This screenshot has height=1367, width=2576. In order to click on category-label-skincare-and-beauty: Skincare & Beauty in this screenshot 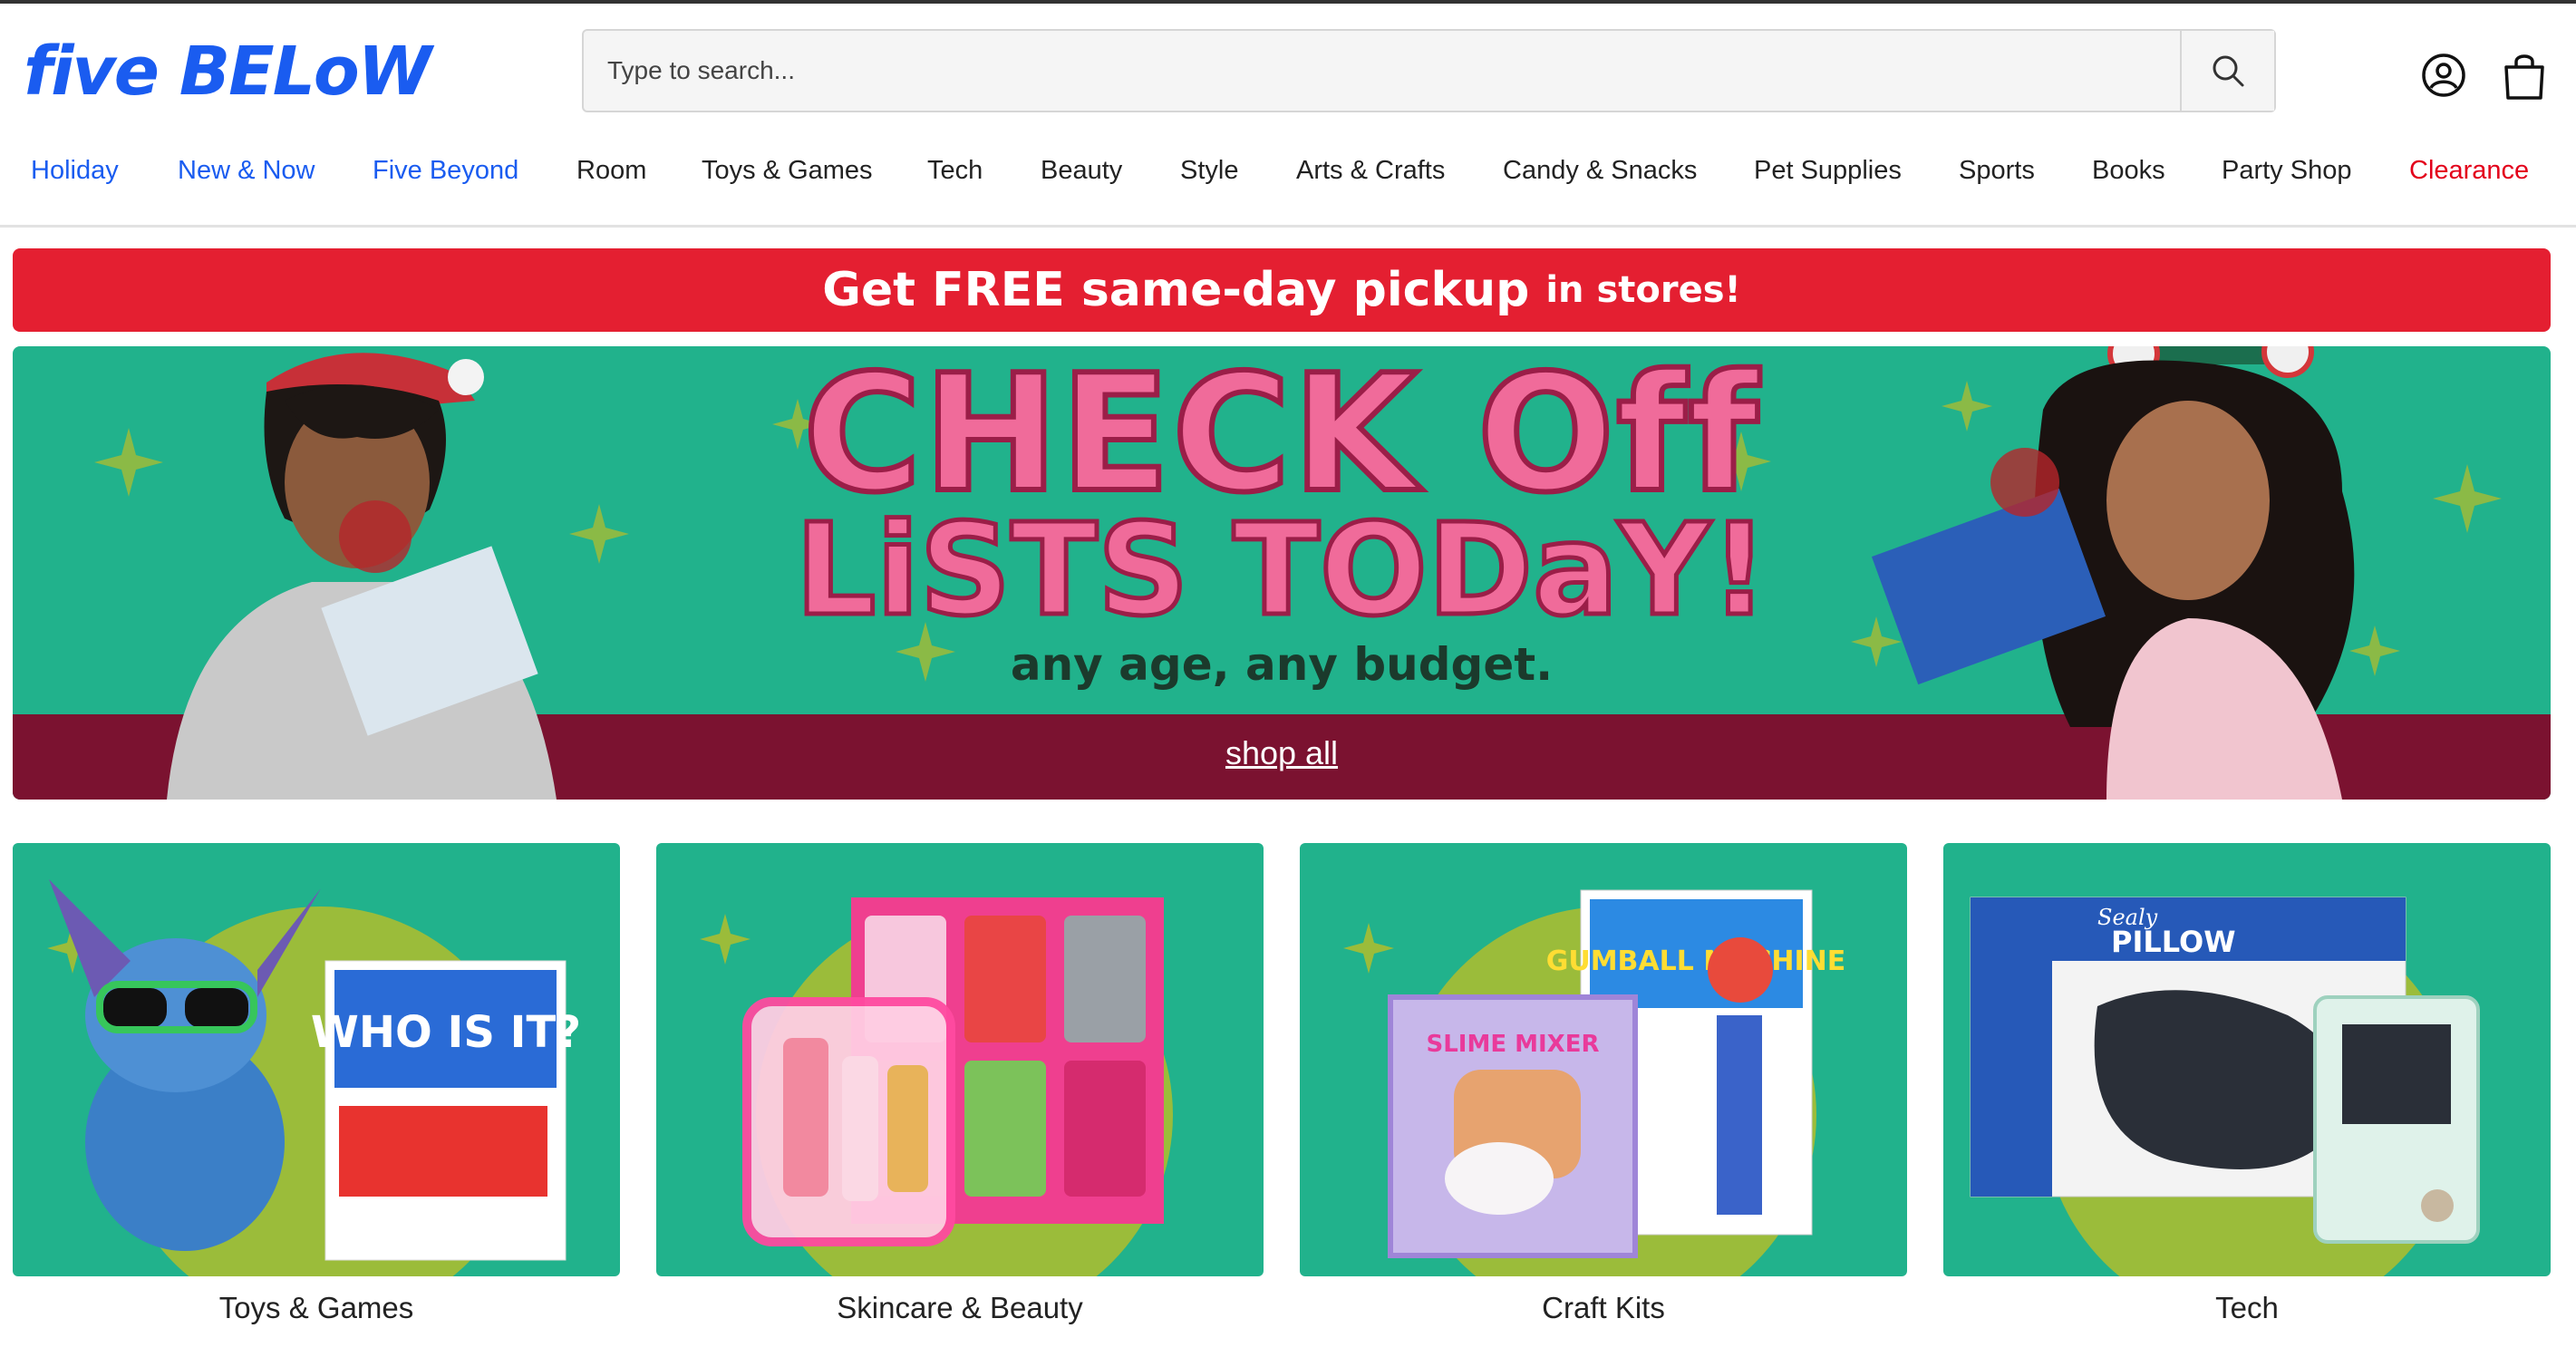, I will do `click(960, 1308)`.